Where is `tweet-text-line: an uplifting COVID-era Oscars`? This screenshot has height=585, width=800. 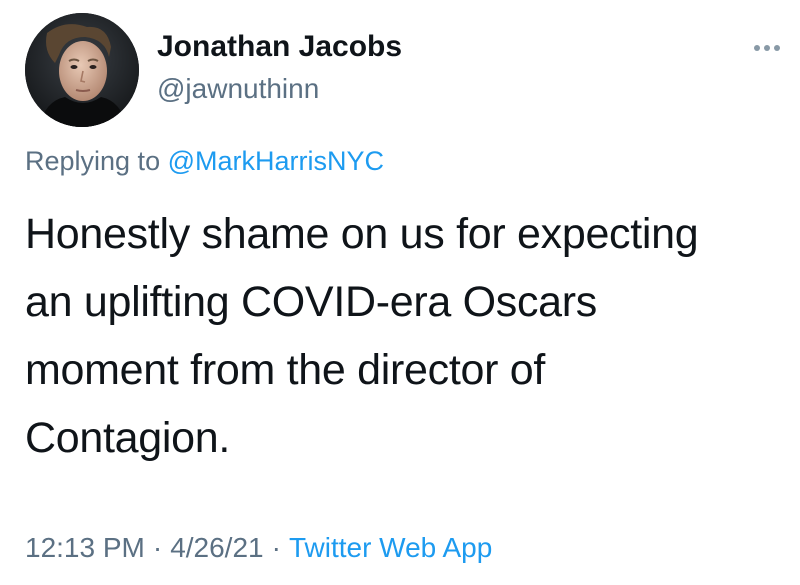 tweet-text-line: an uplifting COVID-era Oscars is located at coordinates (311, 302).